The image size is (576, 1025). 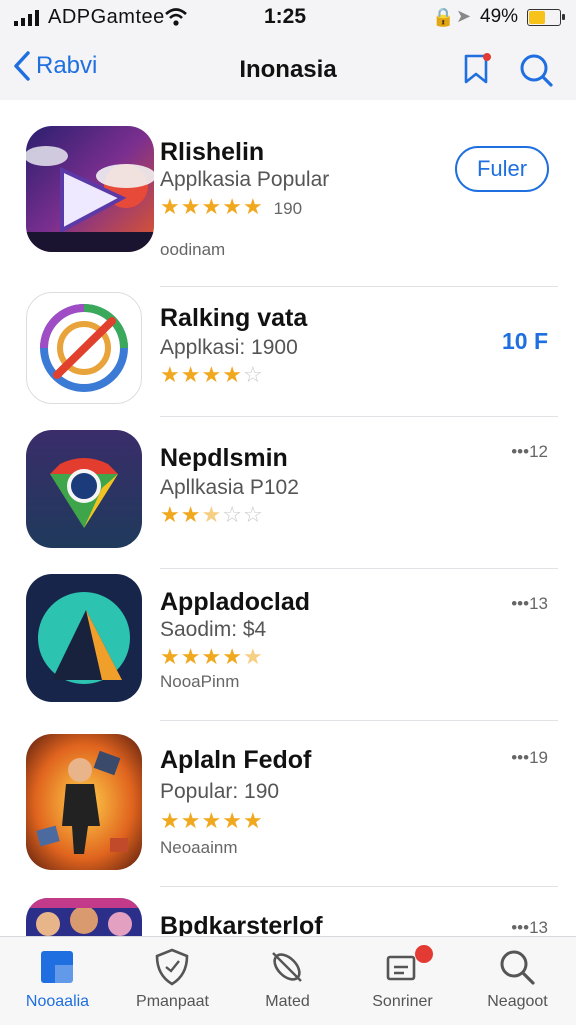 What do you see at coordinates (287, 1001) in the screenshot?
I see `tab-label: Mated` at bounding box center [287, 1001].